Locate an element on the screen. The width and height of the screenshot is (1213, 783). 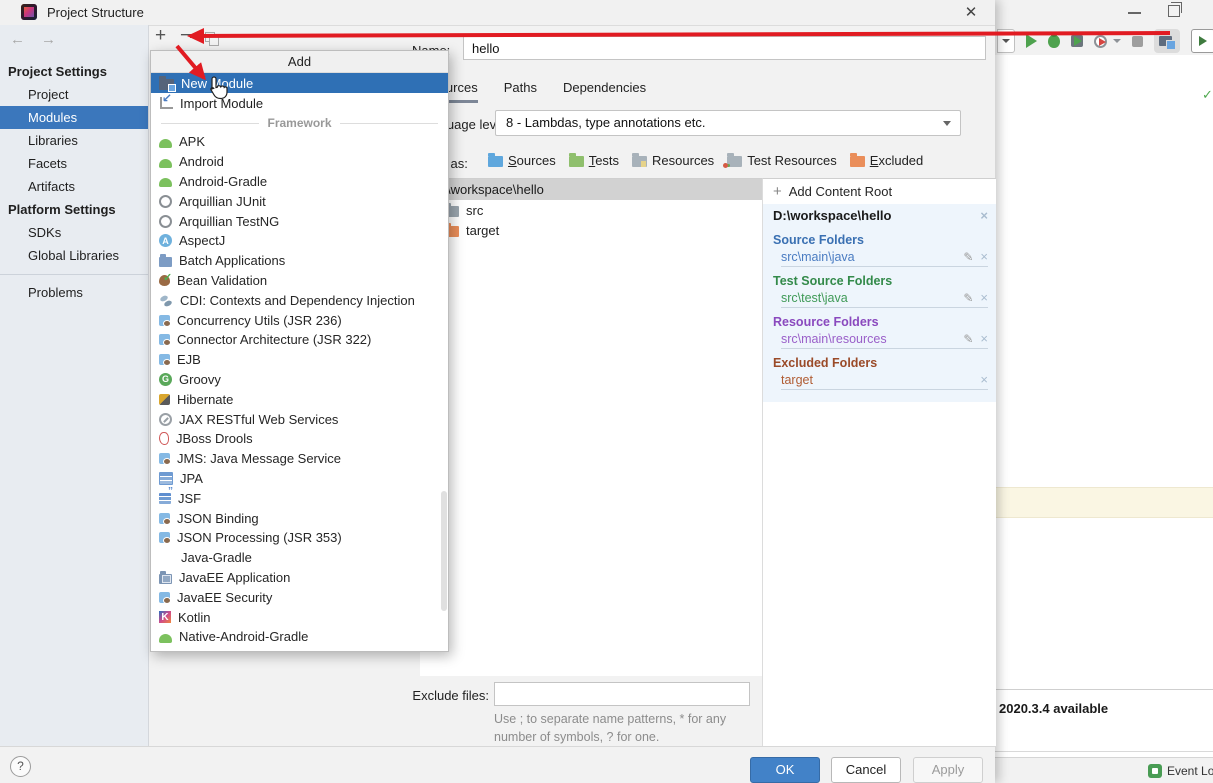
debug-icon is located at coordinates (1054, 40).